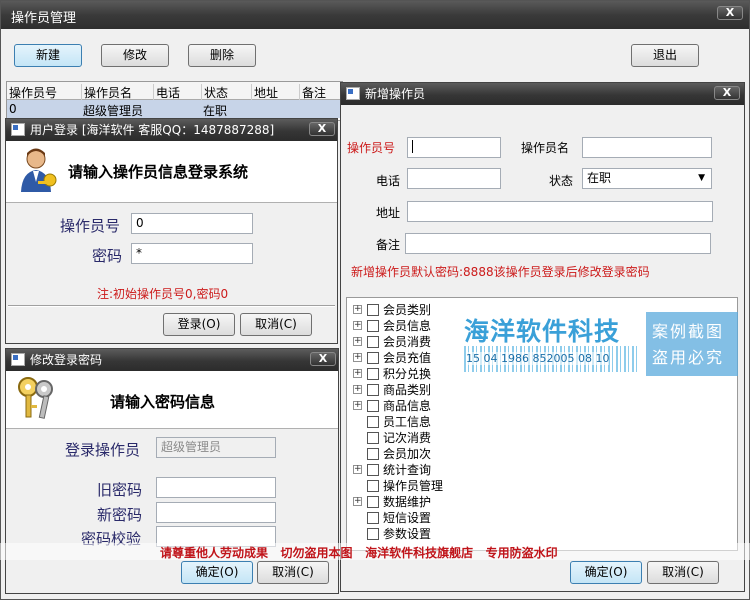 This screenshot has height=600, width=750. What do you see at coordinates (48, 55) in the screenshot?
I see `new-button: 新建` at bounding box center [48, 55].